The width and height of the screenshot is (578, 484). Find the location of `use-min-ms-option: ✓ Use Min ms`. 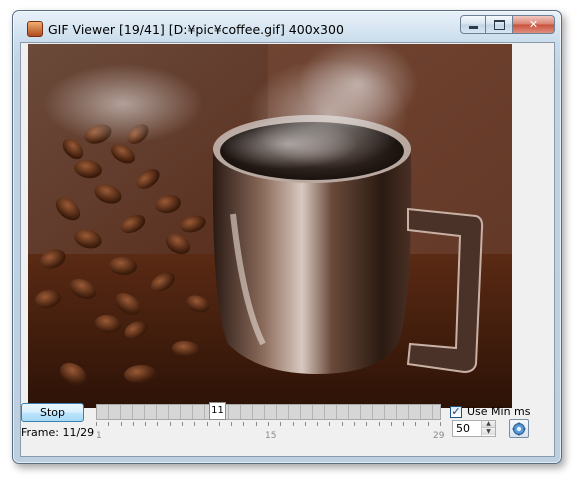

use-min-ms-option: ✓ Use Min ms is located at coordinates (490, 411).